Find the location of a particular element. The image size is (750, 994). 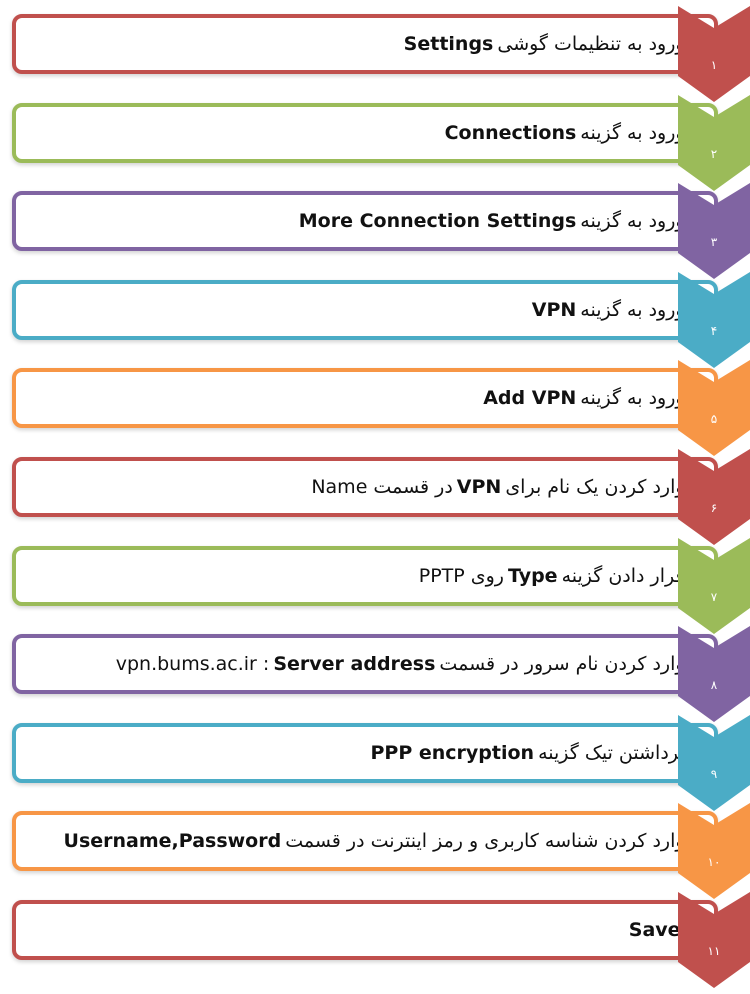

step-detail: در قسمت Name is located at coordinates (382, 487).